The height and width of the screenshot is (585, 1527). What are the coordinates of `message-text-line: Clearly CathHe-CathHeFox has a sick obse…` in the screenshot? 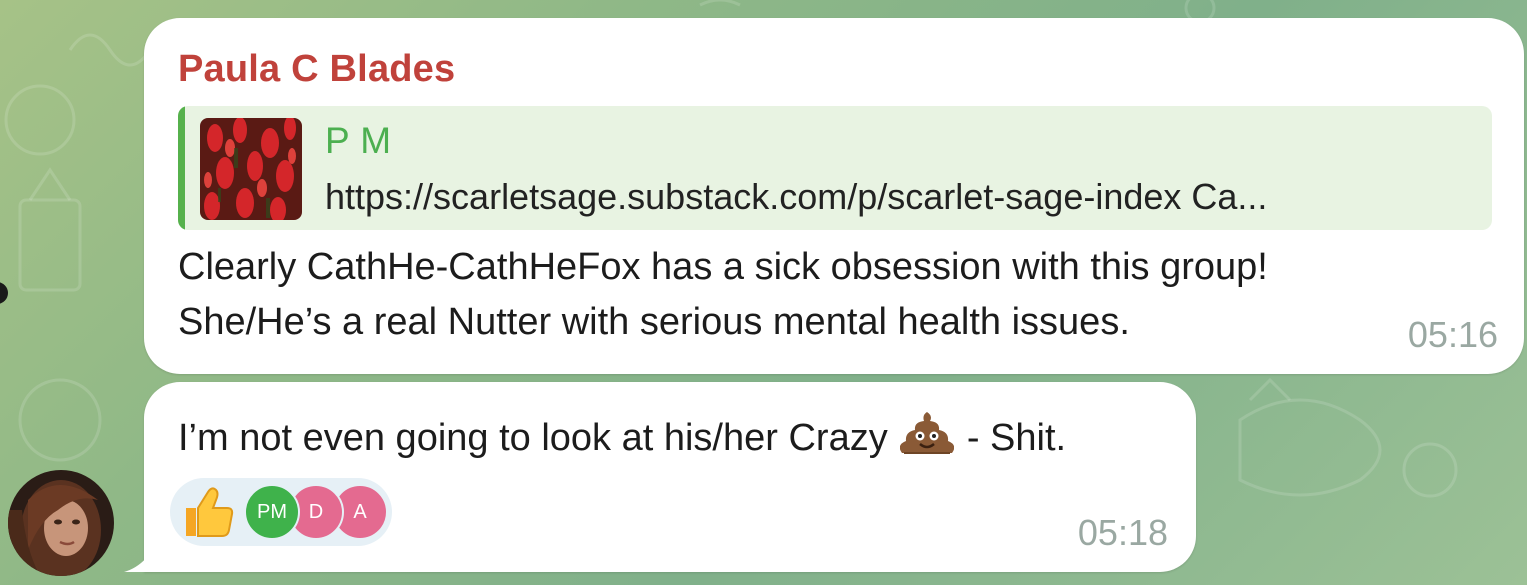 It's located at (723, 267).